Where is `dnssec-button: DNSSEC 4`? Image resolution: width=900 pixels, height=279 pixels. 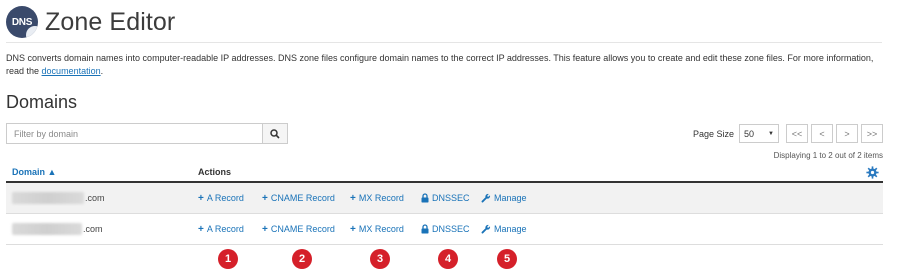 dnssec-button: DNSSEC 4 is located at coordinates (451, 246).